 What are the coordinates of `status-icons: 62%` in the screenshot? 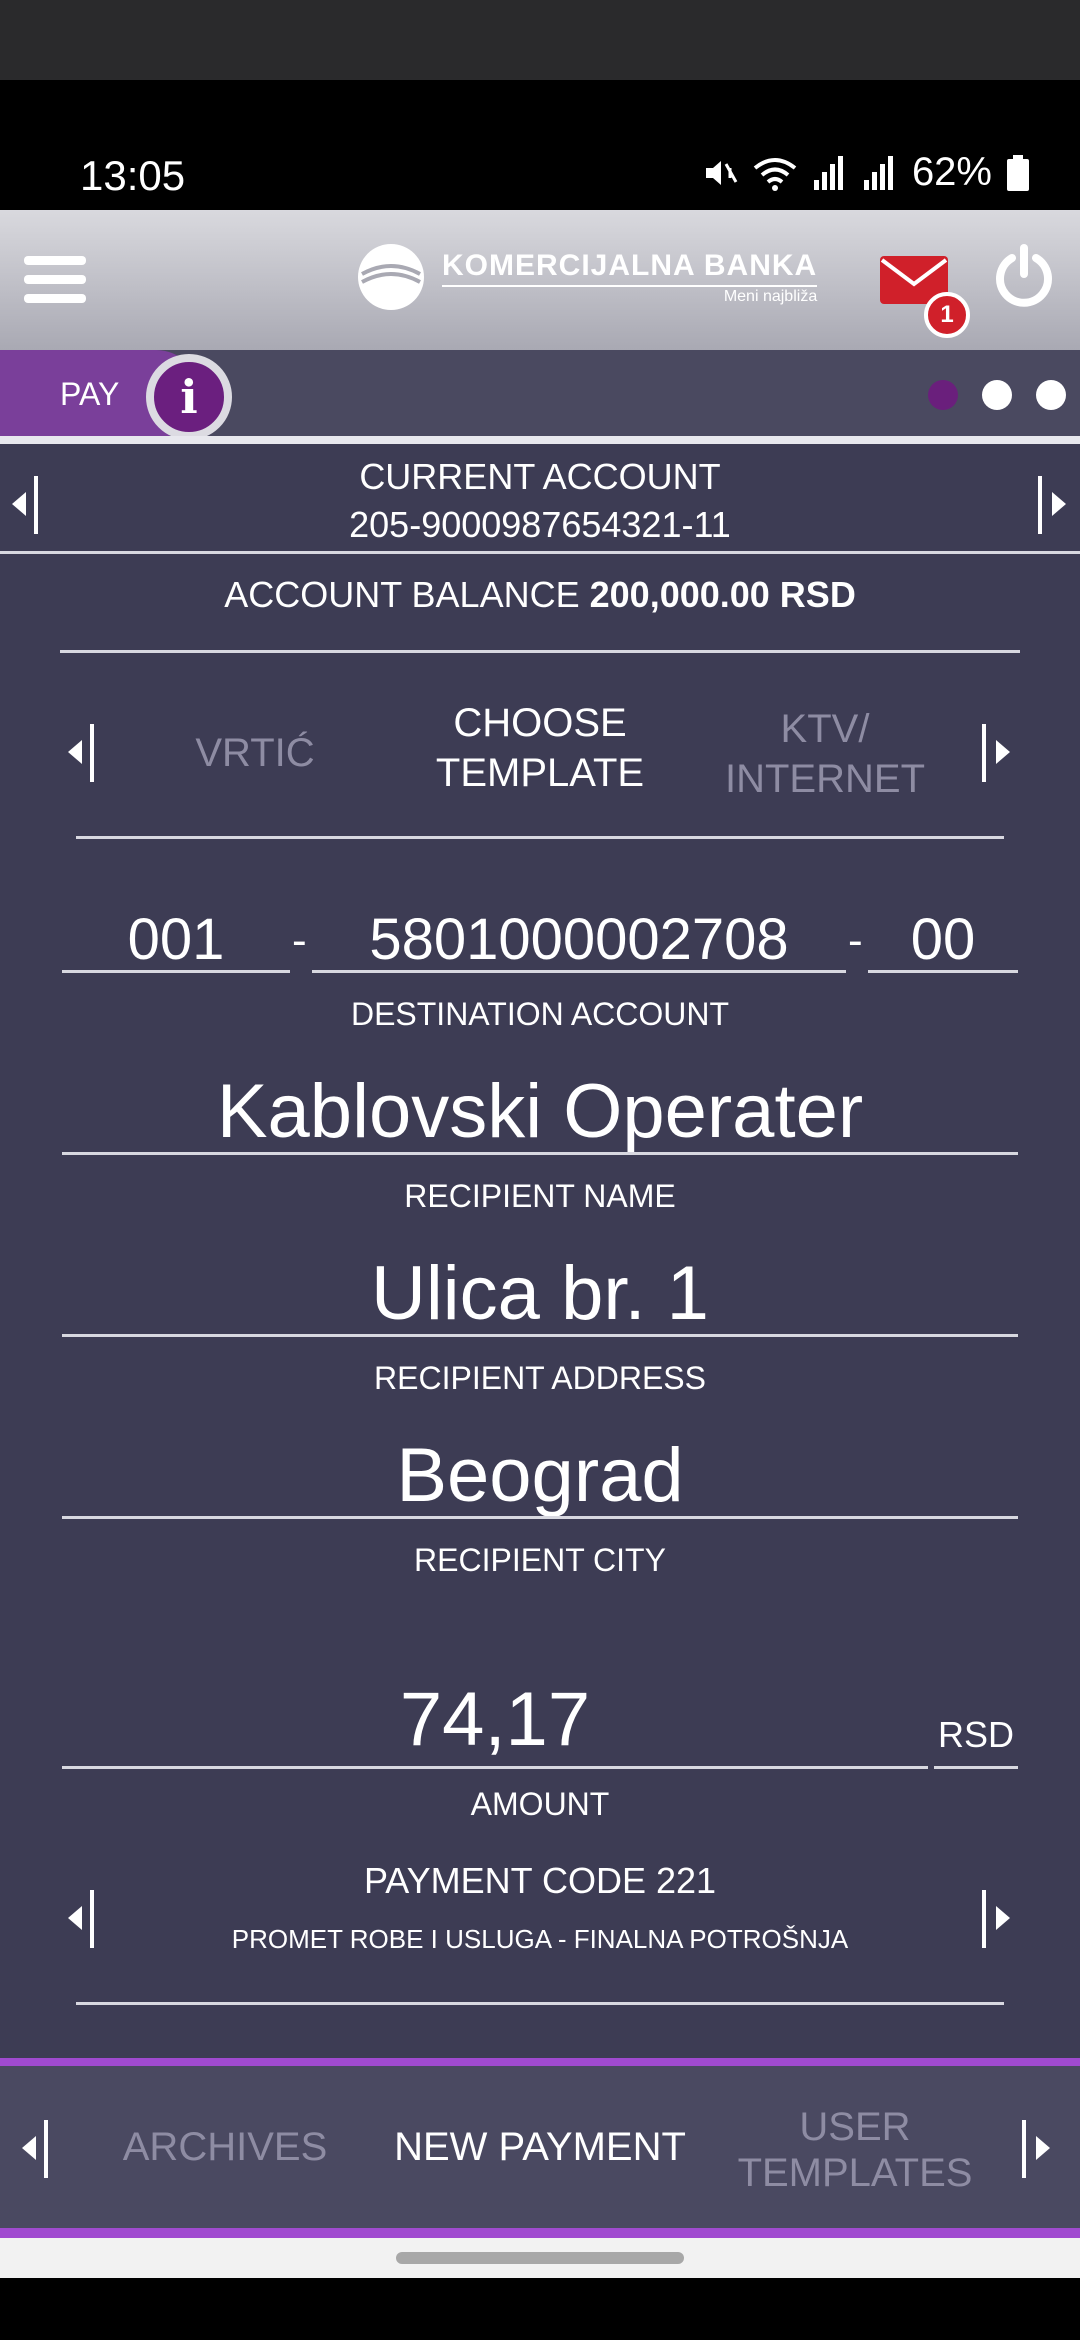 It's located at (865, 172).